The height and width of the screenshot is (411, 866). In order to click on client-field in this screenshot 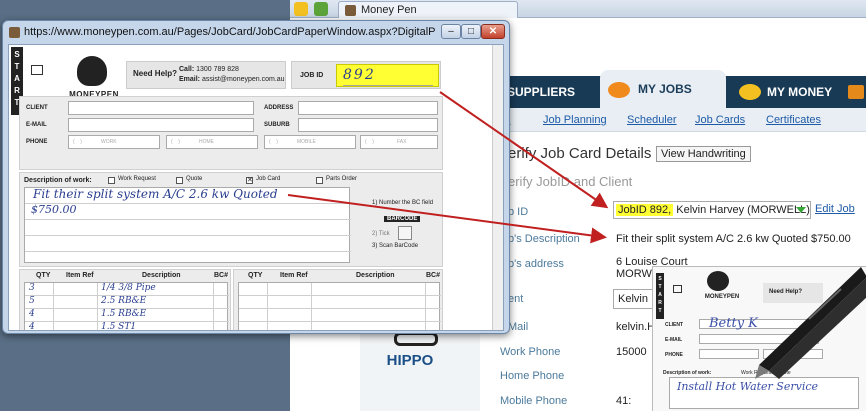, I will do `click(161, 108)`.